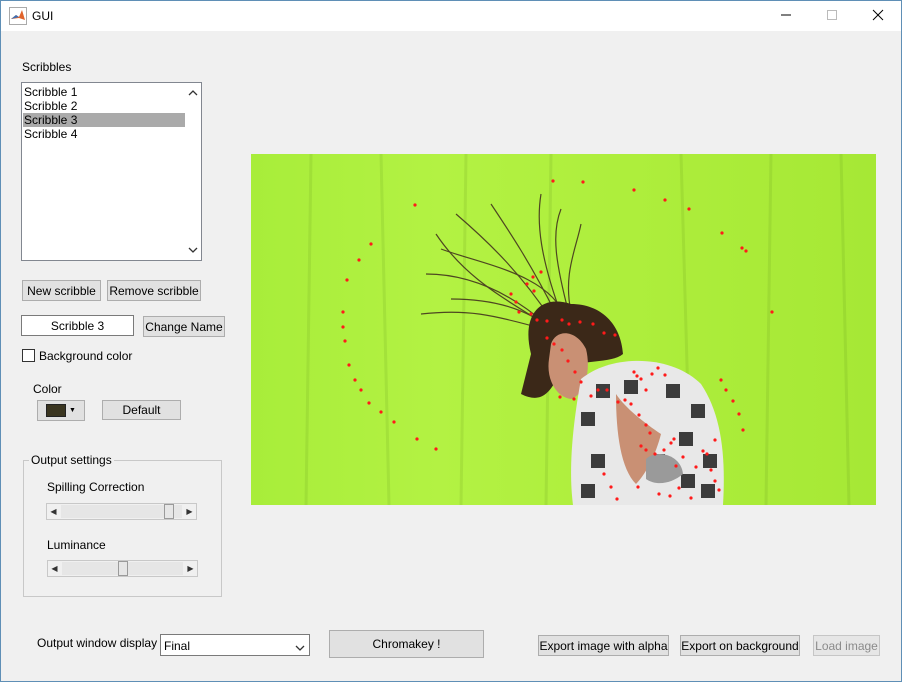 The height and width of the screenshot is (682, 902). What do you see at coordinates (141, 410) in the screenshot?
I see `default-color-button: Default` at bounding box center [141, 410].